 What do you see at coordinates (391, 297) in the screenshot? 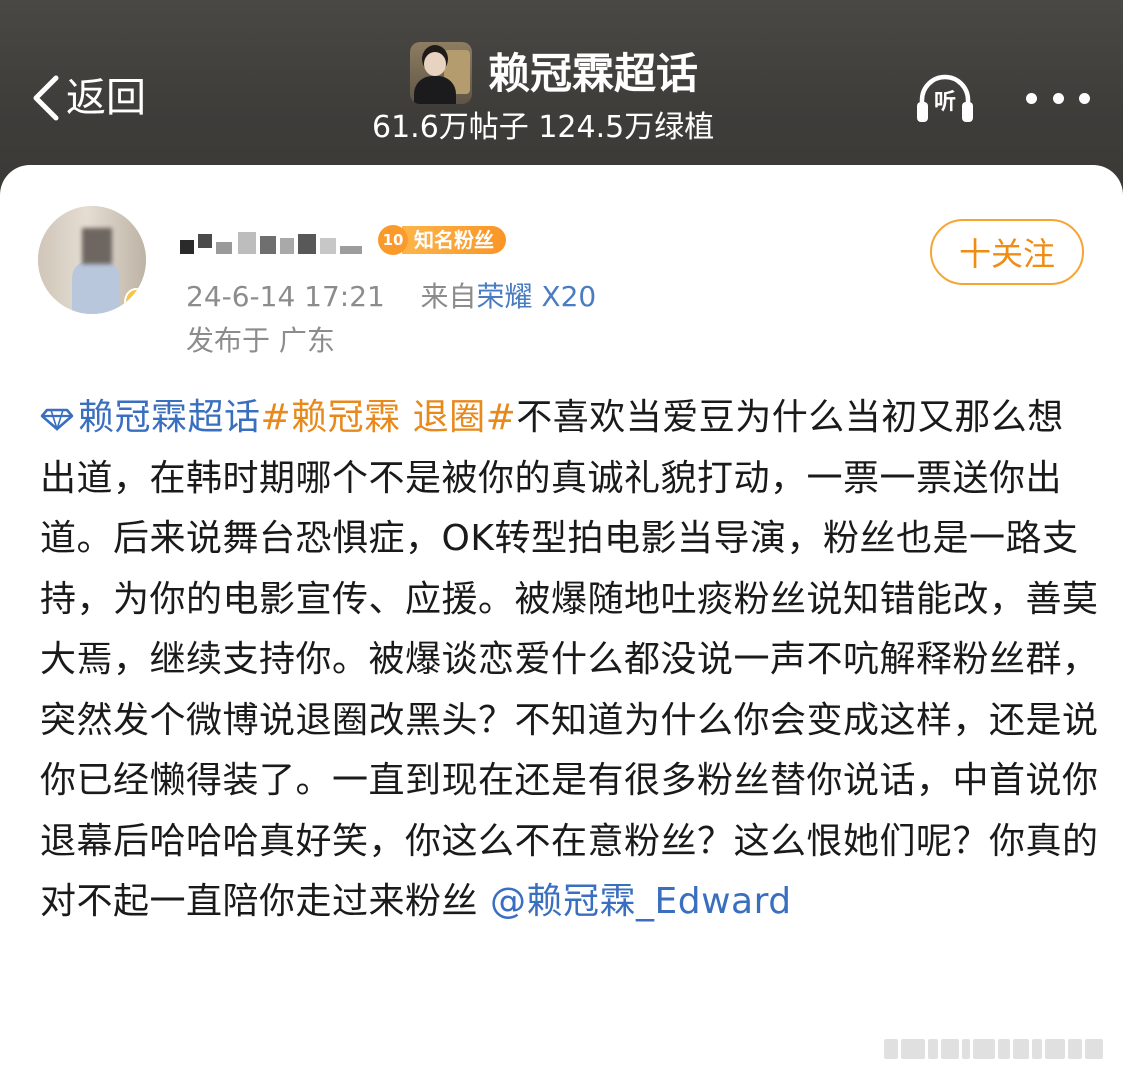
I see `post-meta: 24-6-14 17:21 来自荣耀 X20` at bounding box center [391, 297].